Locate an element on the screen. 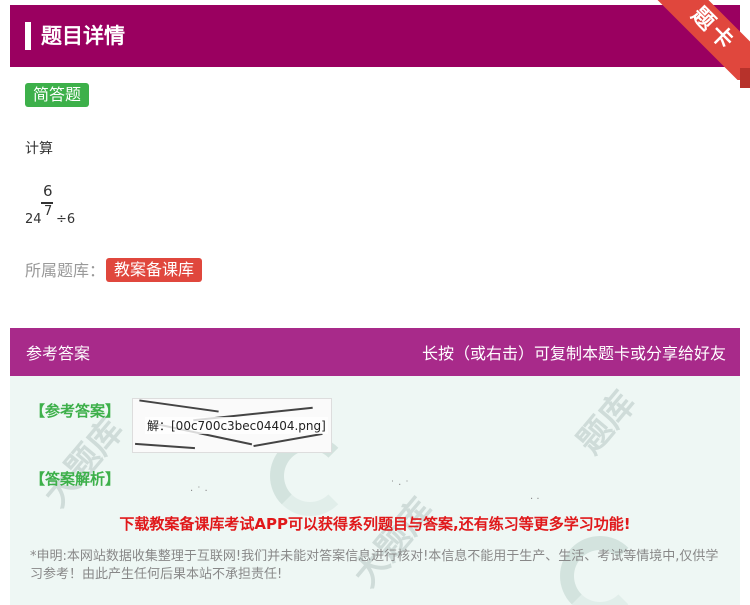 Image resolution: width=750 pixels, height=605 pixels. question-prompt: 计算 is located at coordinates (39, 149).